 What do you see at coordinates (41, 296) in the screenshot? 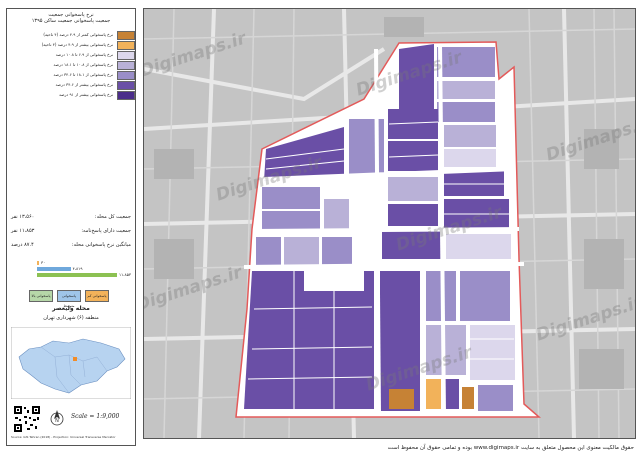
I see `swatch-high: پاسخوانی بالا` at bounding box center [41, 296].